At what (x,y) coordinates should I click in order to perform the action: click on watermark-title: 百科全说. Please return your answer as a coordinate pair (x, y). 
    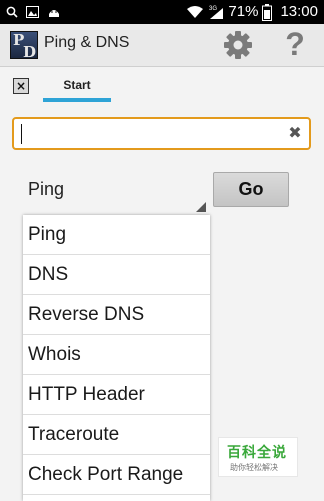
    Looking at the image, I should click on (257, 453).